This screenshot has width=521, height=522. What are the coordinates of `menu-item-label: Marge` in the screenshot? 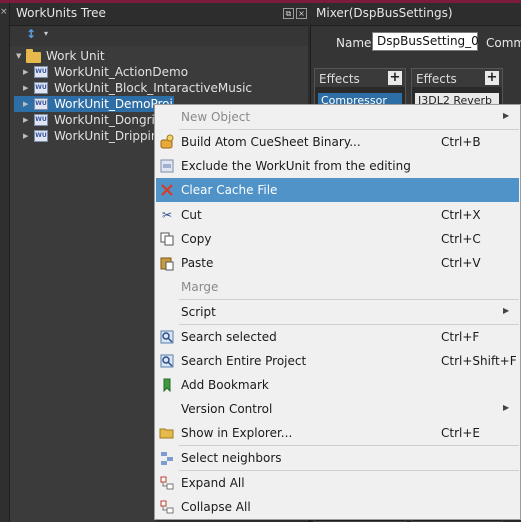 It's located at (200, 287).